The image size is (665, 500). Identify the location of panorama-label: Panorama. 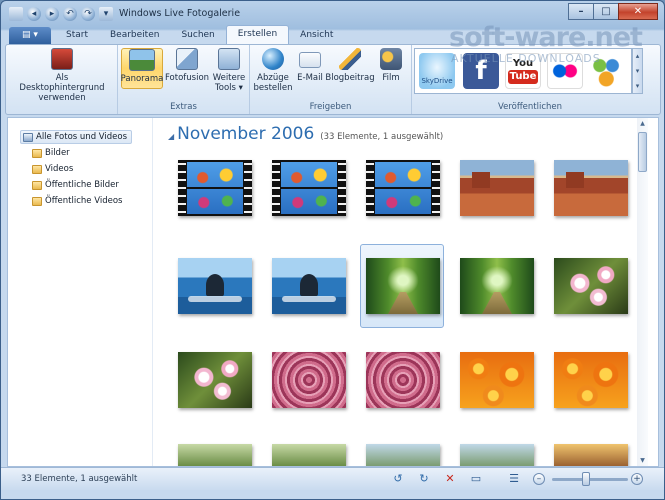
(142, 79).